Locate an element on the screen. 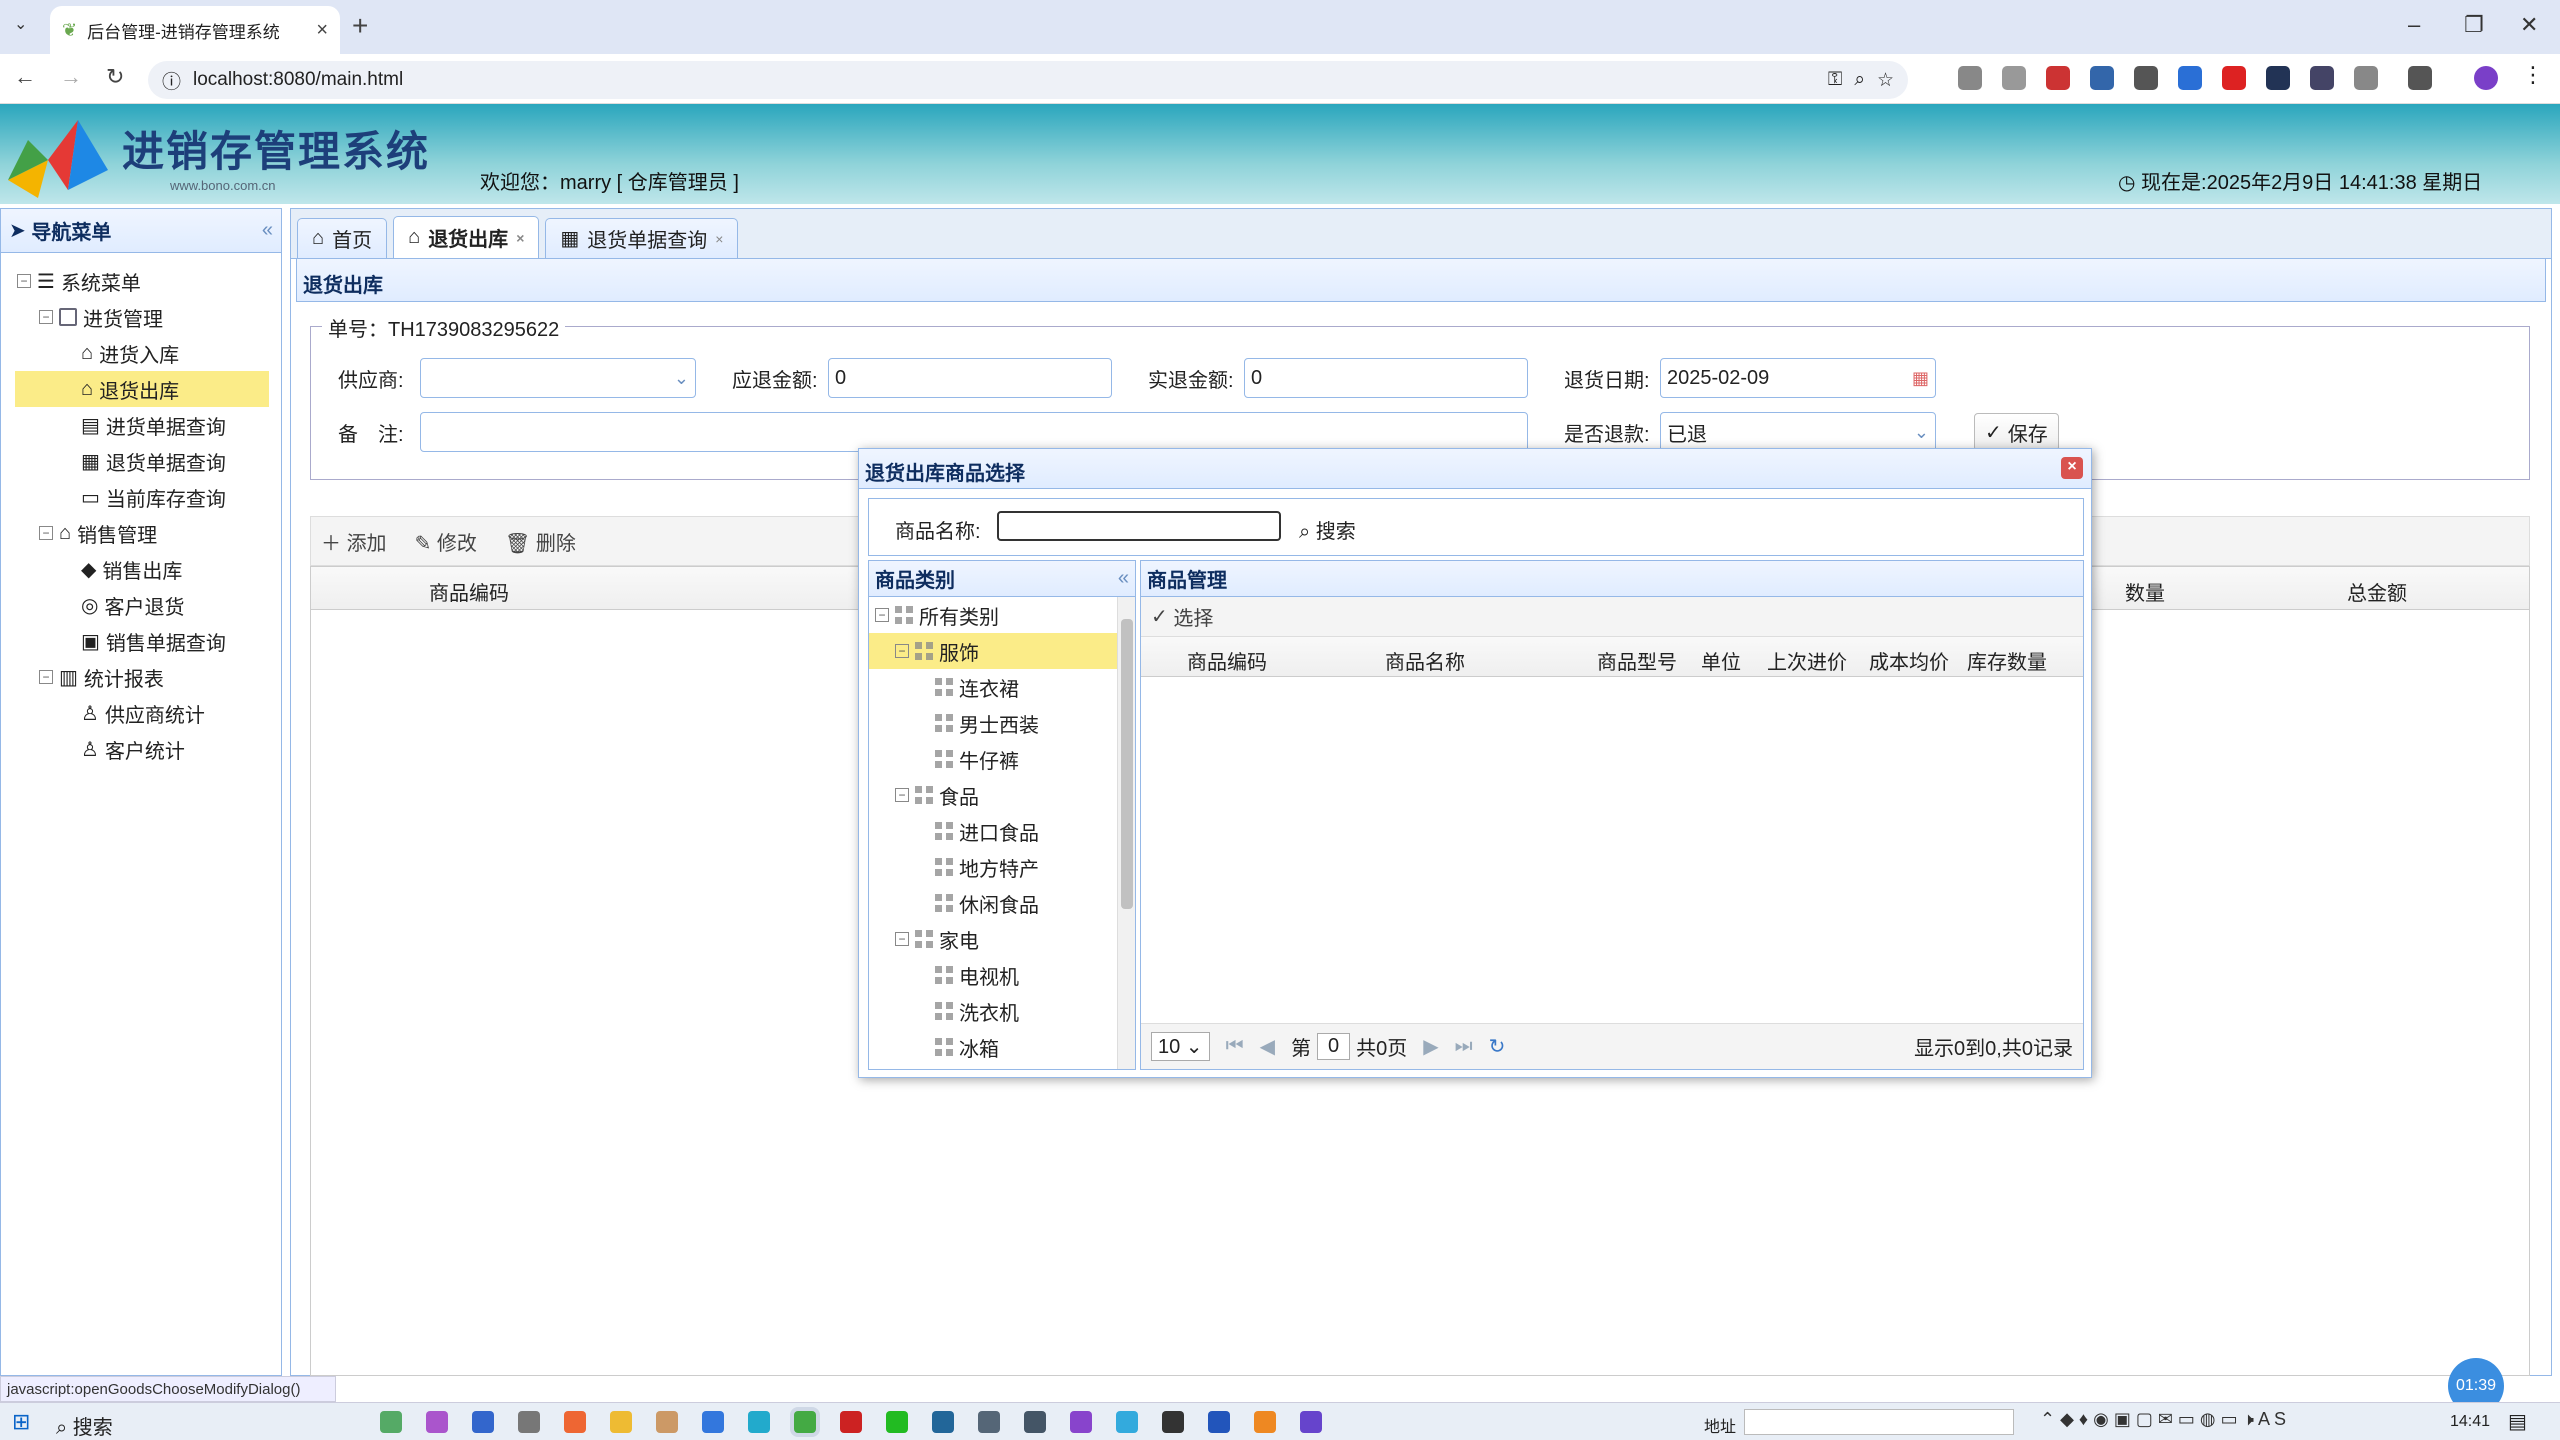 The height and width of the screenshot is (1440, 2560). col-avg-cost: 成本均价 is located at coordinates (1909, 660).